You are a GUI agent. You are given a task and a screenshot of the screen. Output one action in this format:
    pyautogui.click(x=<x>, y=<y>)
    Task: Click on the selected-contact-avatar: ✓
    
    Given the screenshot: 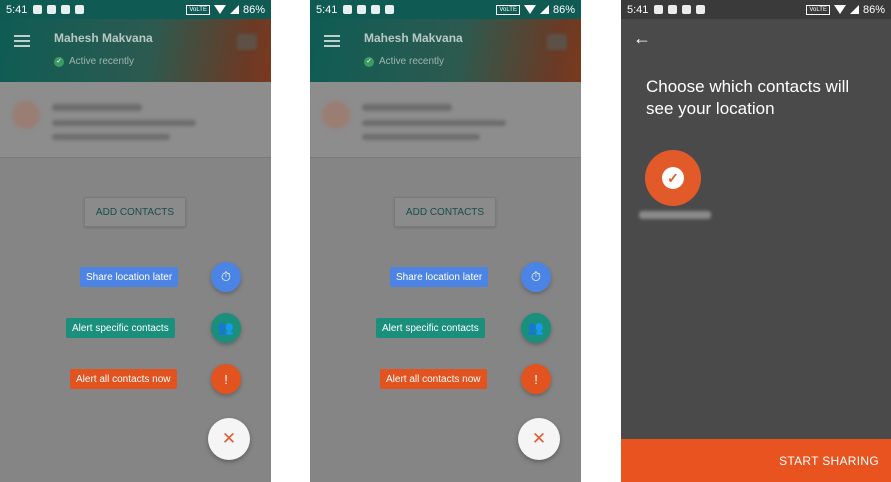 What is the action you would take?
    pyautogui.click(x=673, y=178)
    